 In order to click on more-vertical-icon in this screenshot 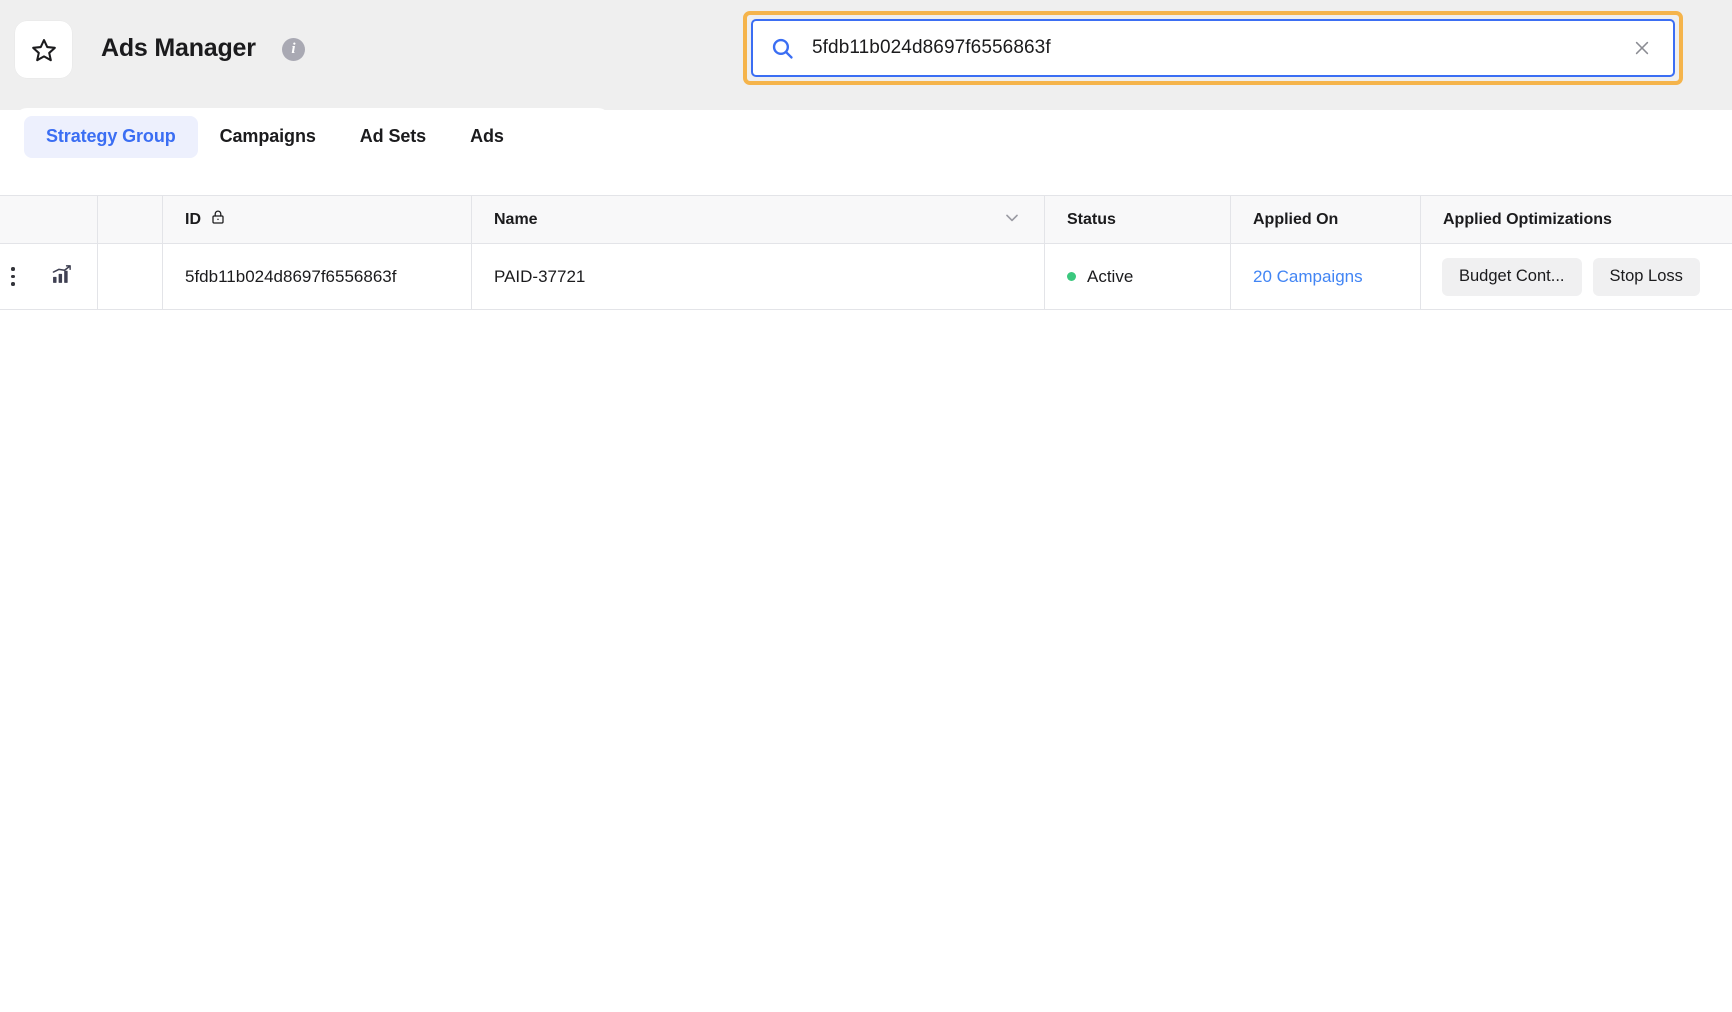, I will do `click(13, 276)`.